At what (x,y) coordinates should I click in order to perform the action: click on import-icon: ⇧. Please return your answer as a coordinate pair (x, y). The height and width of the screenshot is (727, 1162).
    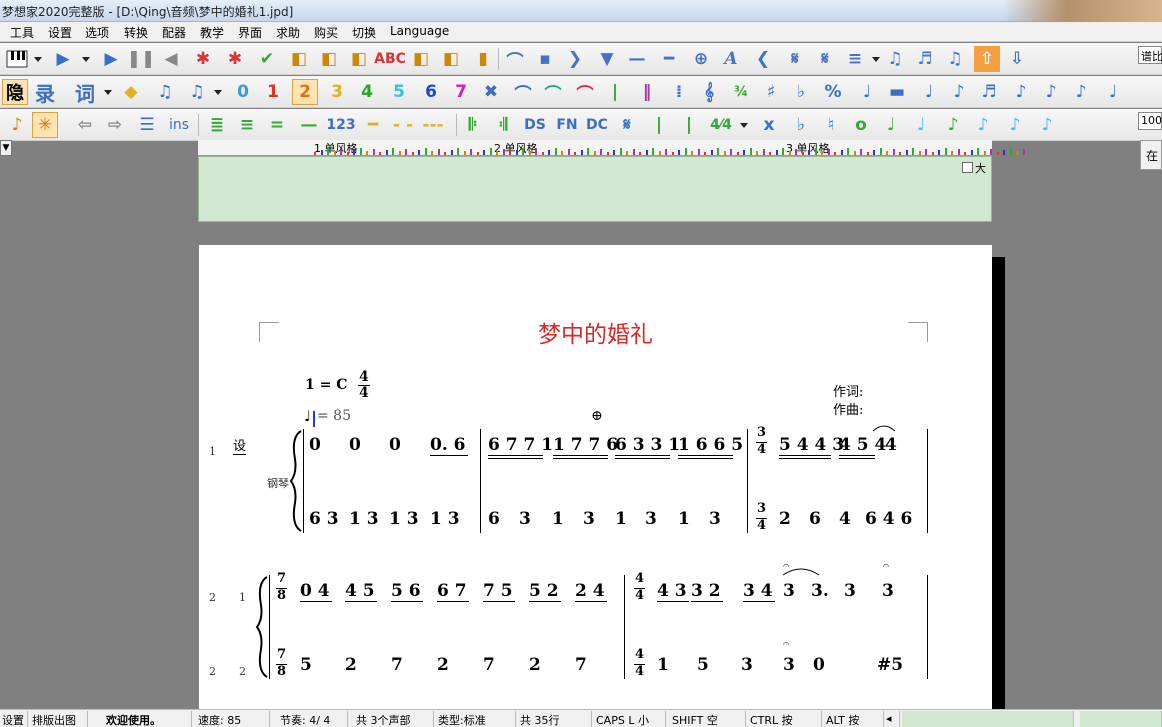
    Looking at the image, I should click on (987, 59).